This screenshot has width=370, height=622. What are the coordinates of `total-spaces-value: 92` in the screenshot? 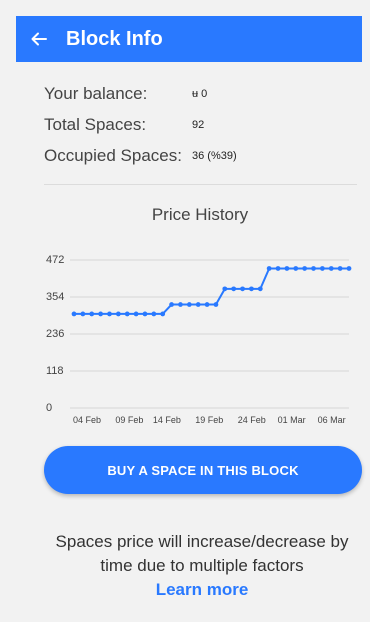 It's located at (198, 124).